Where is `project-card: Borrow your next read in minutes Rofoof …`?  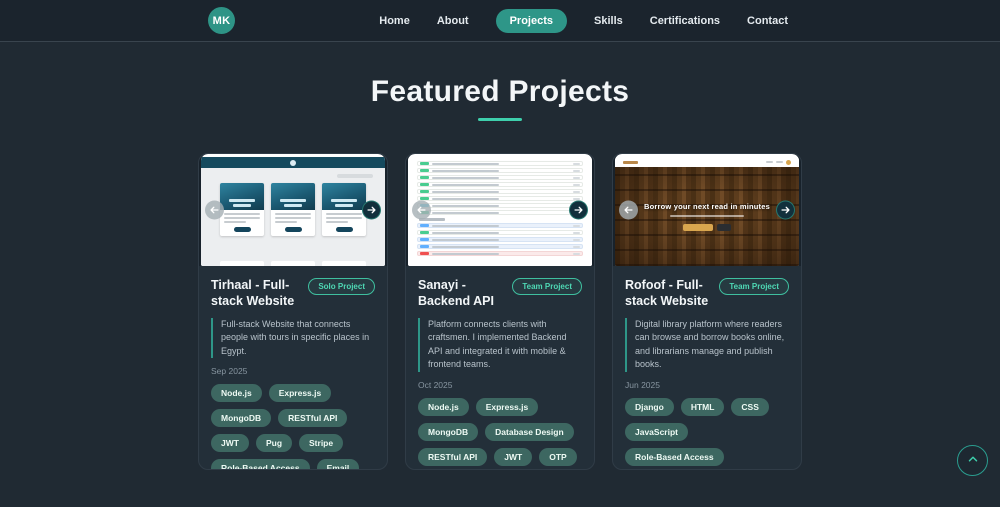
project-card: Borrow your next read in minutes Rofoof … is located at coordinates (707, 311).